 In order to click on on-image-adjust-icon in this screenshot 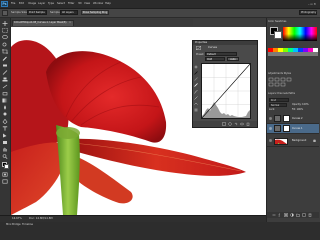, I will do `click(196, 67)`.